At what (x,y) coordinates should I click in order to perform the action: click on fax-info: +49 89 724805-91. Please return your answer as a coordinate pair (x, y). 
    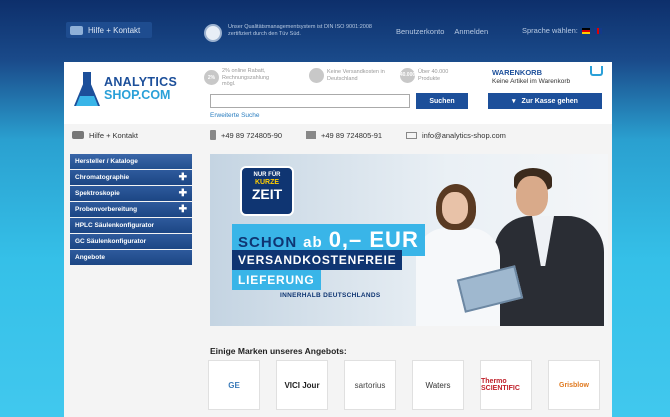
    Looking at the image, I should click on (344, 135).